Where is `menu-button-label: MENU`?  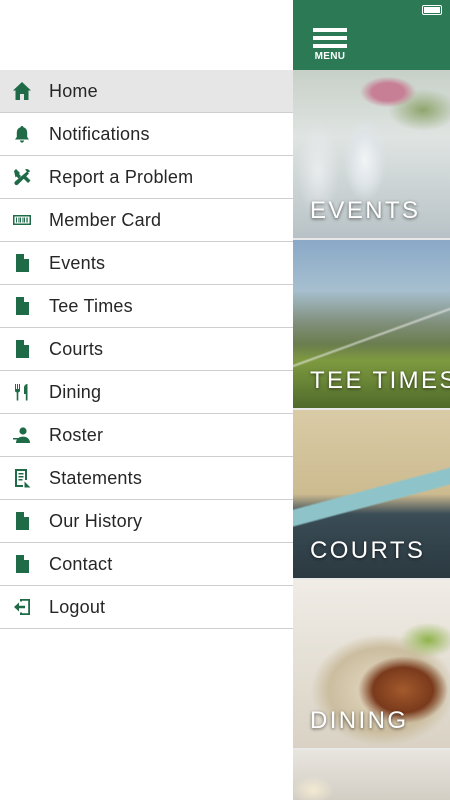 menu-button-label: MENU is located at coordinates (330, 56).